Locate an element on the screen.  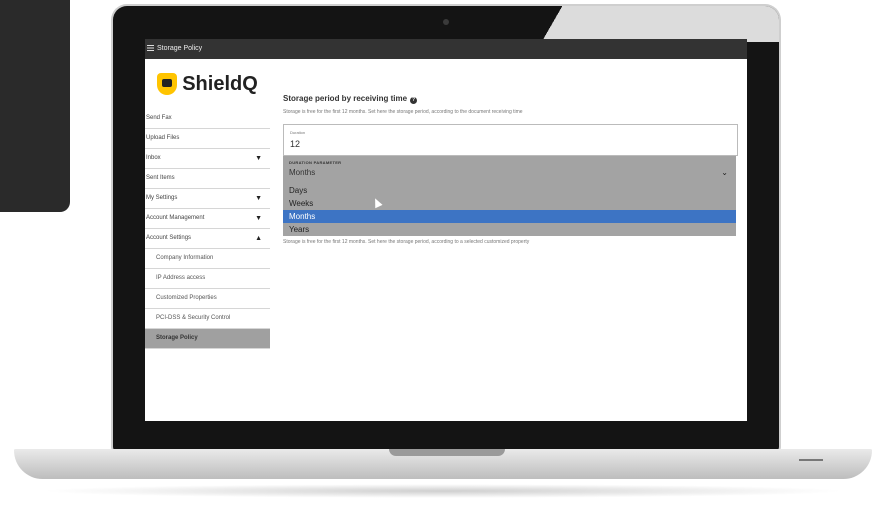
dropdown-option-years: Years is located at coordinates (509, 229).